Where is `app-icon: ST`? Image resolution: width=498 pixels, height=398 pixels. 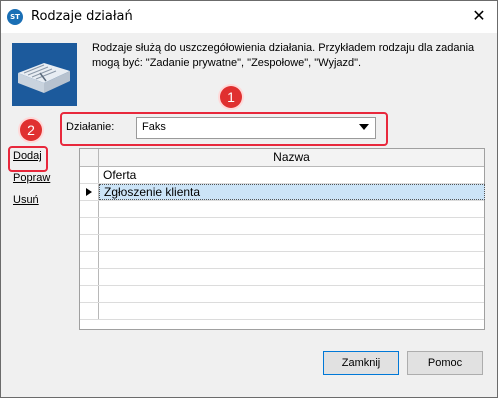
app-icon: ST is located at coordinates (15, 17).